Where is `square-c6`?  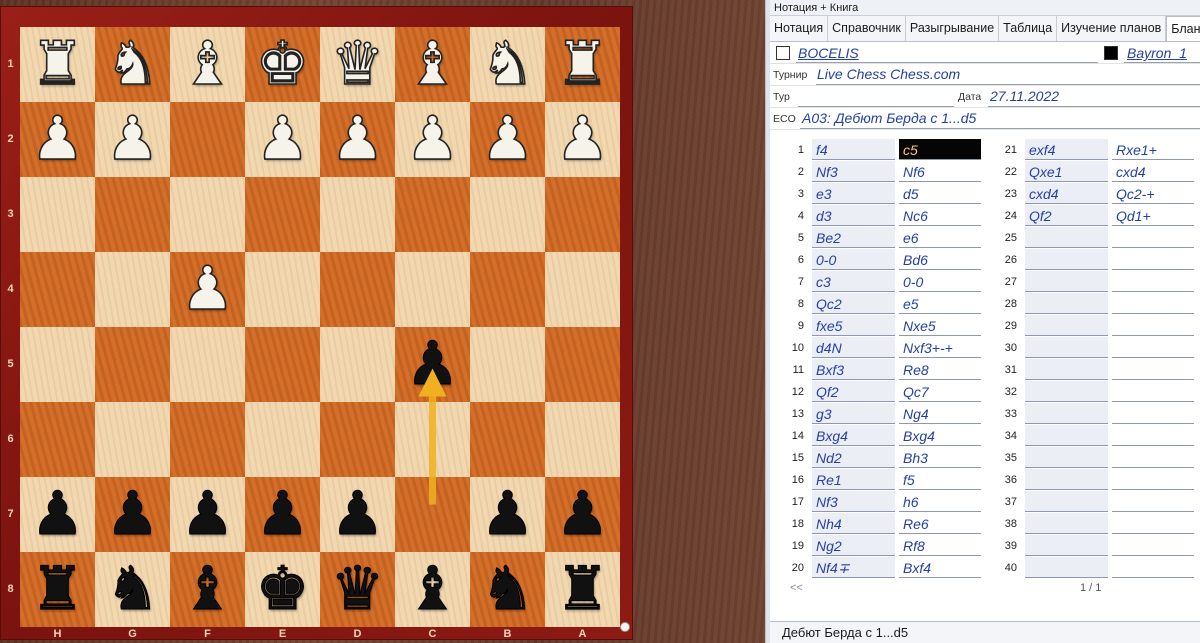
square-c6 is located at coordinates (432, 439).